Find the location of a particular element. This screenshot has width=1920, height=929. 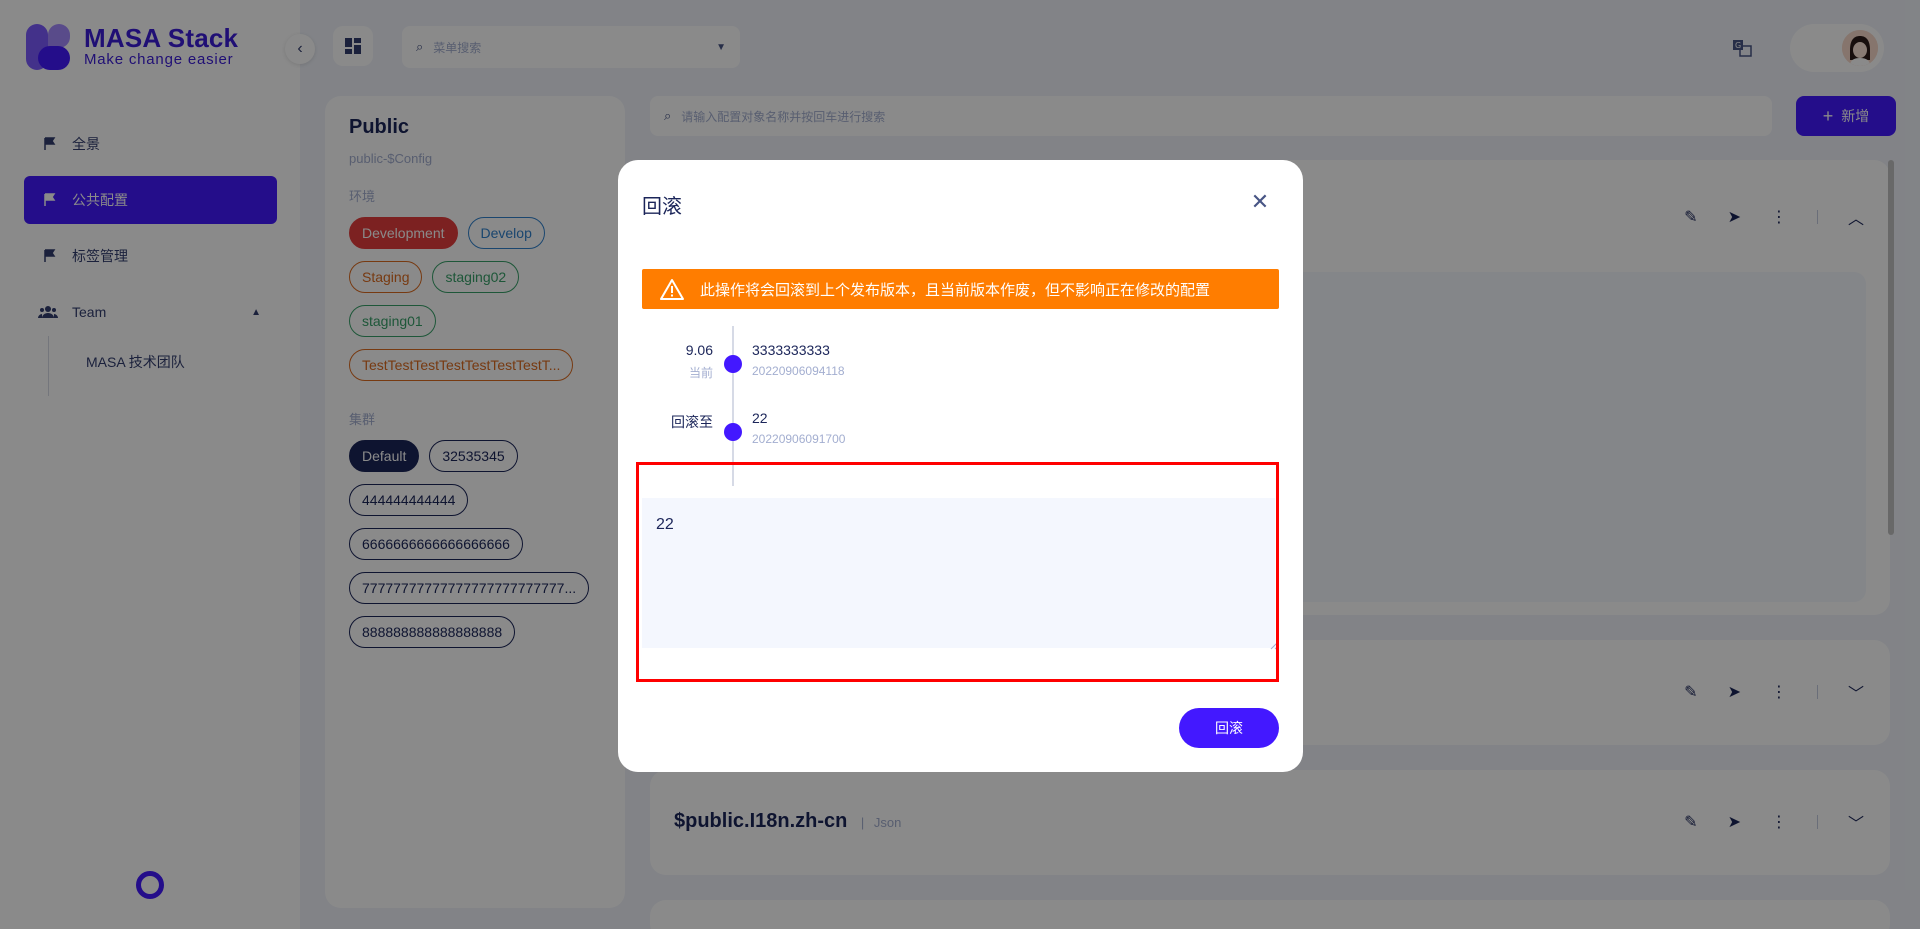

warning-text: 此操作将会回滚到上个发布版本，且当前版本作废，但不影响正在修改的配置 is located at coordinates (955, 290).